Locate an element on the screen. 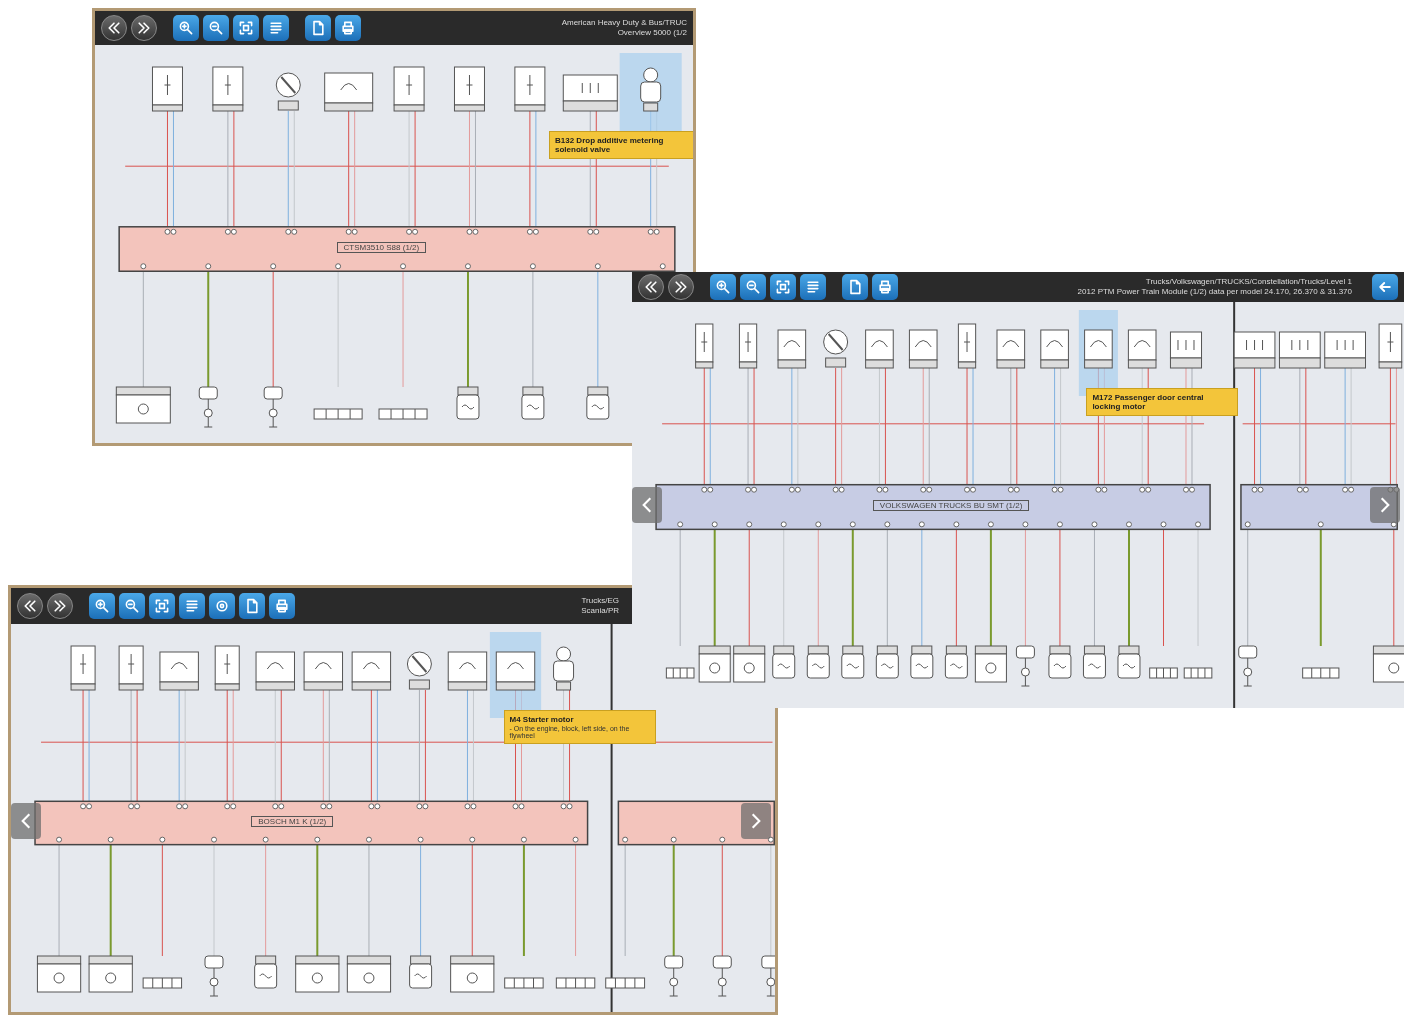  diagram-path-text: 2012 PTM Power Train Module (1/2) data per model 24.170, 26.370 & 31.370 is located at coordinates (1214, 292).